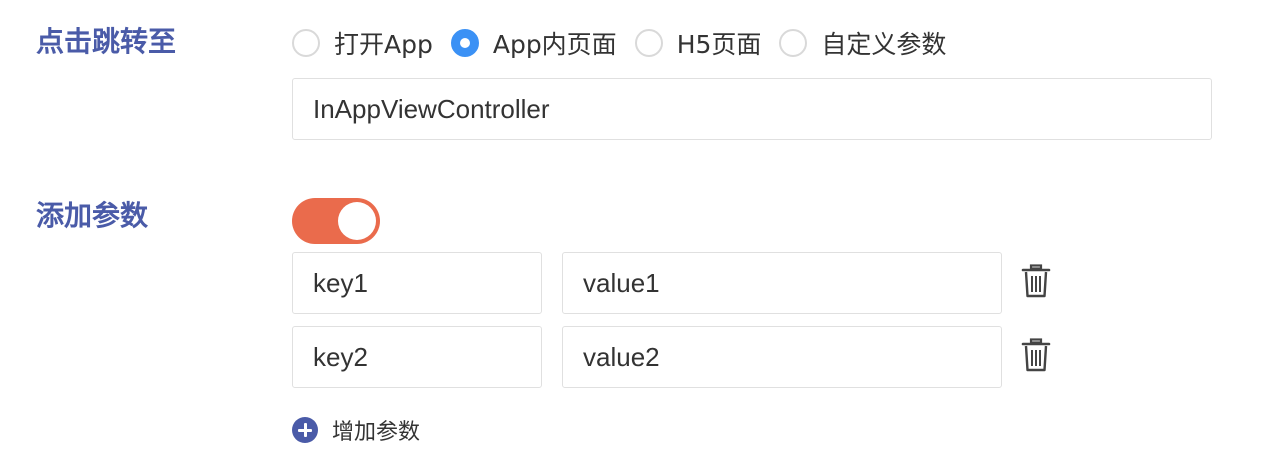  I want to click on radio-open-app-circle, so click(306, 43).